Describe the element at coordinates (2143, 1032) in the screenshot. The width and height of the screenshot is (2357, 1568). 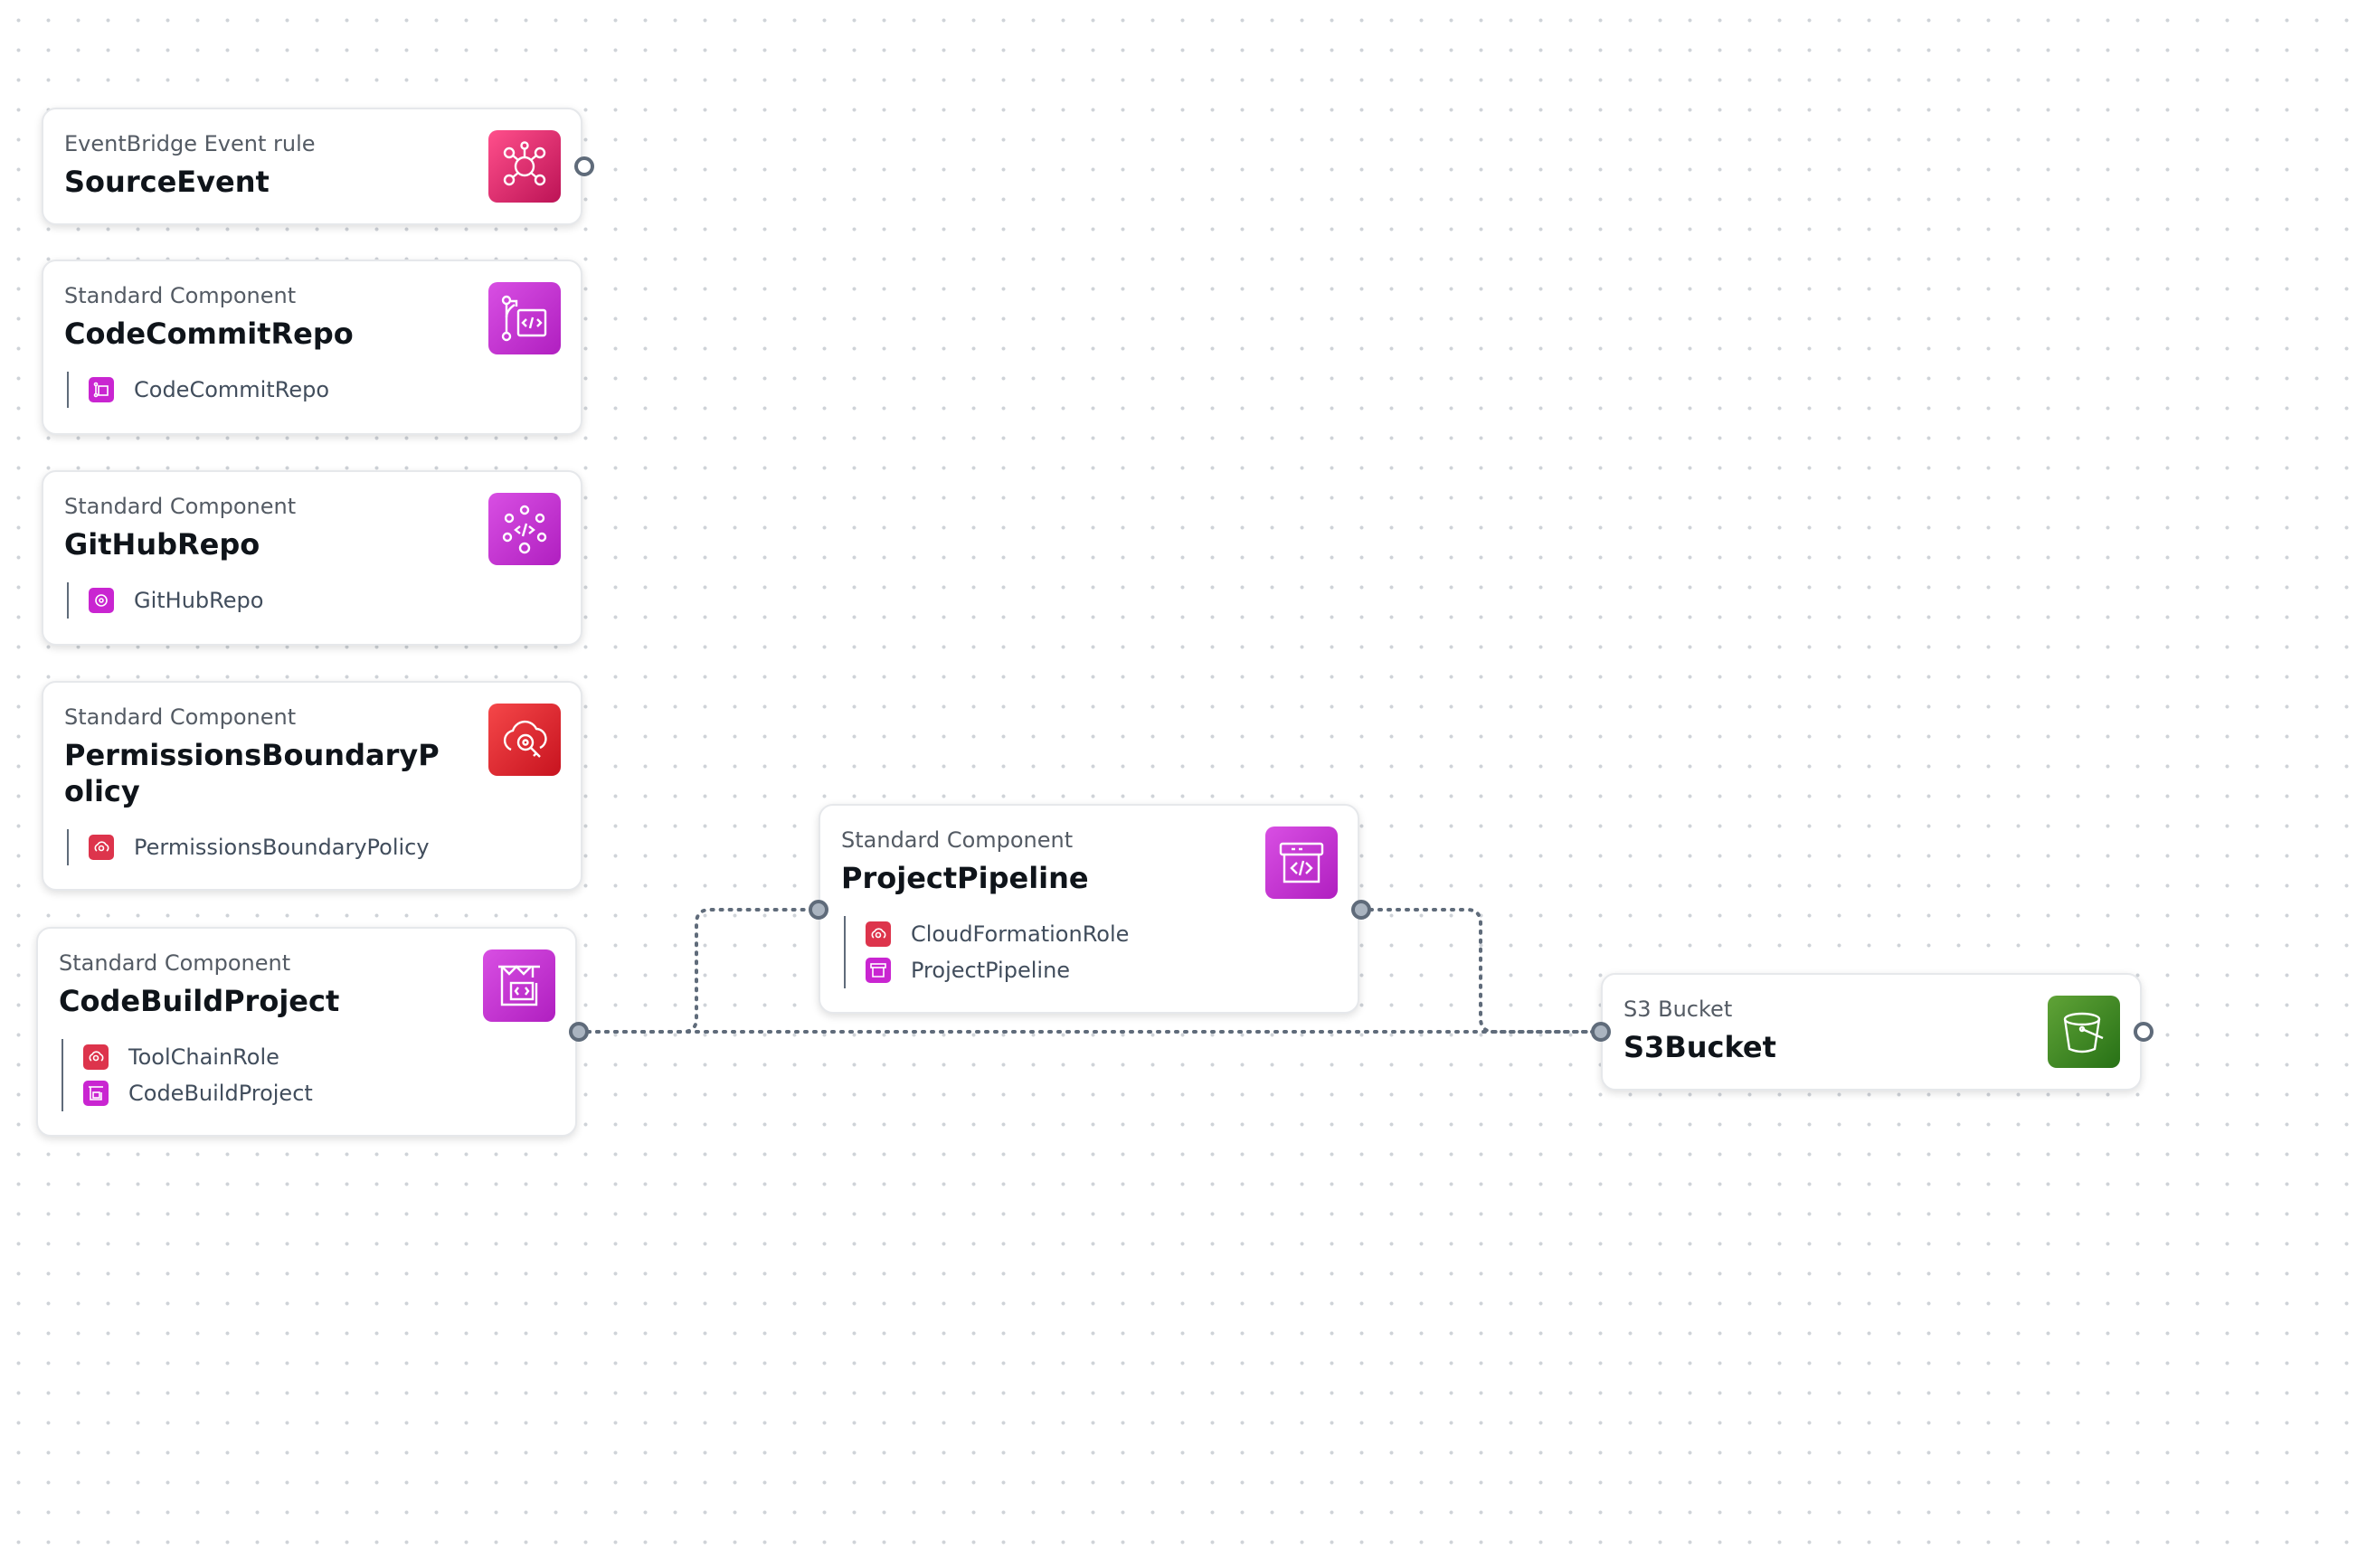
I see `output-port-s3-bucket` at that location.